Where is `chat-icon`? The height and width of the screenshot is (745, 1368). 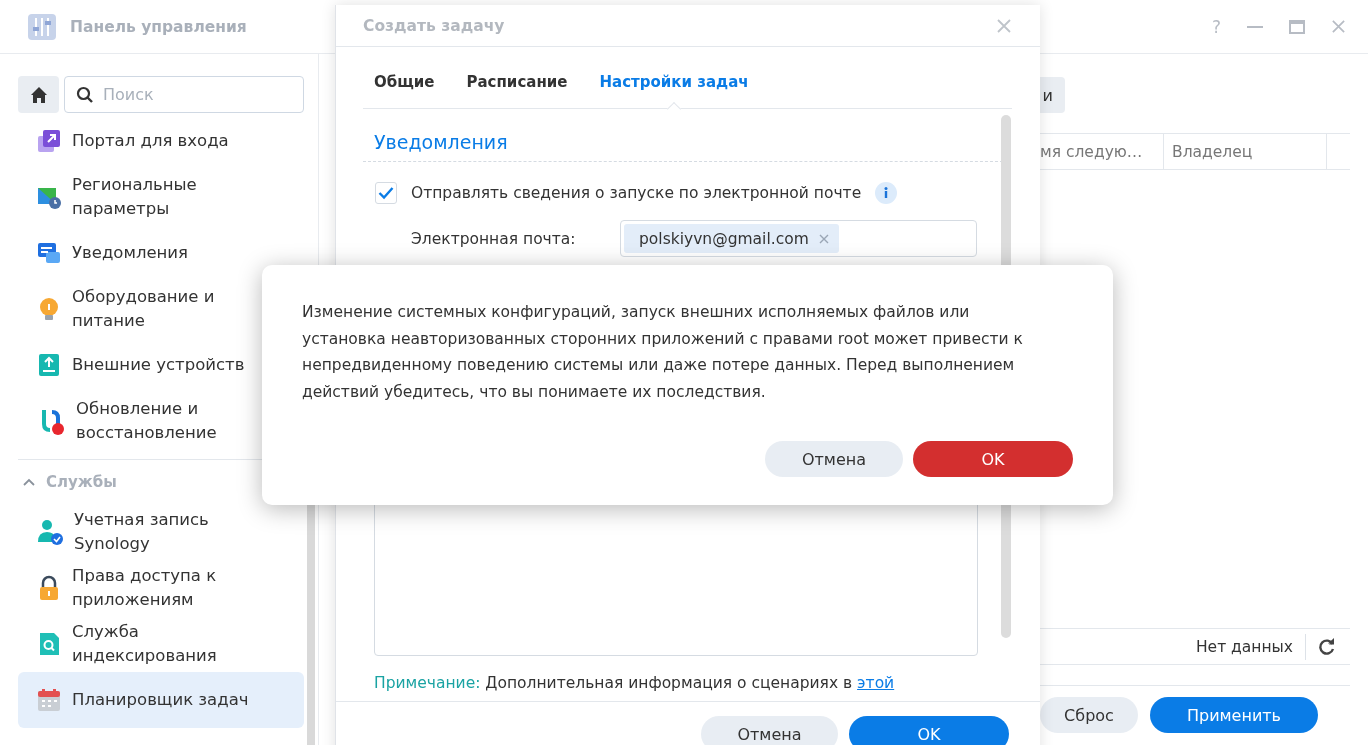 chat-icon is located at coordinates (49, 253).